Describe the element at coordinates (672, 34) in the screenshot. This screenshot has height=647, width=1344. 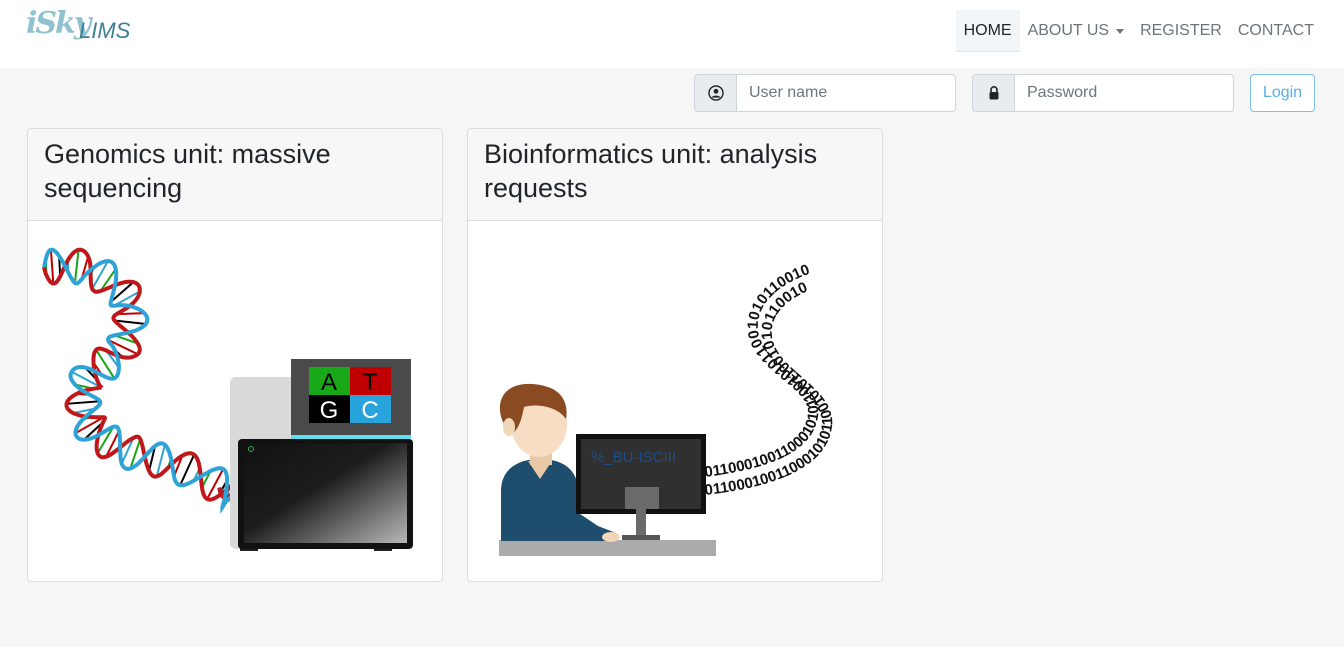
I see `navbar: iSky LIMS HOME ABOUT US REGISTER CONTACT` at that location.